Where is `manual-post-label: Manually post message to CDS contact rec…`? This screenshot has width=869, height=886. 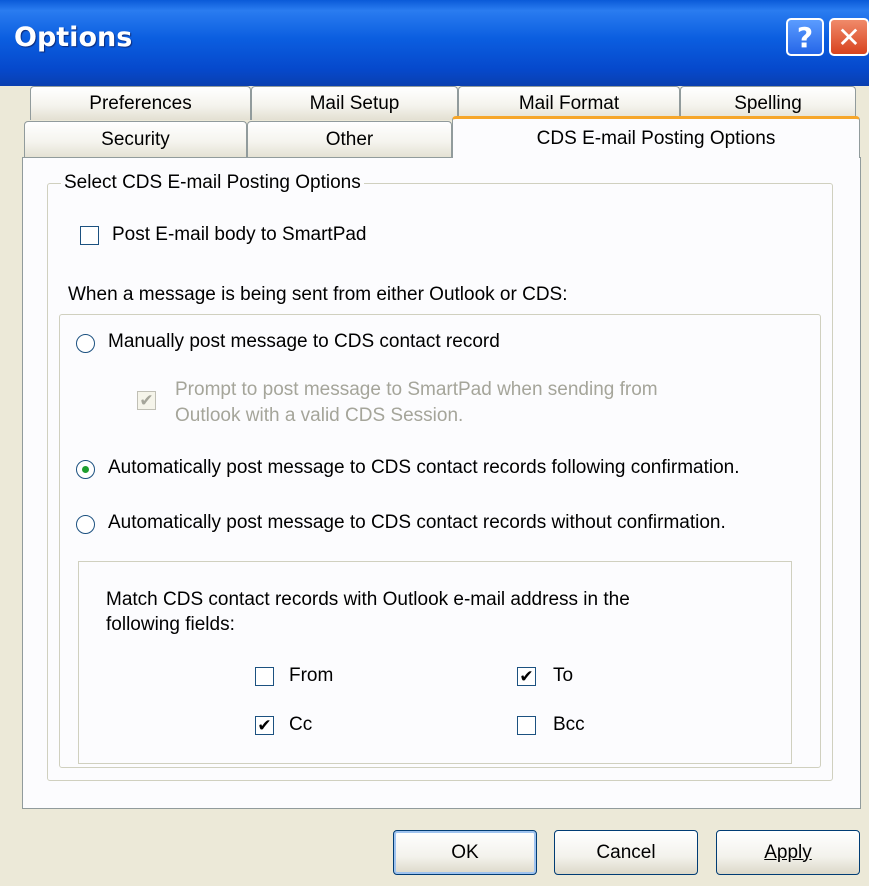 manual-post-label: Manually post message to CDS contact rec… is located at coordinates (304, 342).